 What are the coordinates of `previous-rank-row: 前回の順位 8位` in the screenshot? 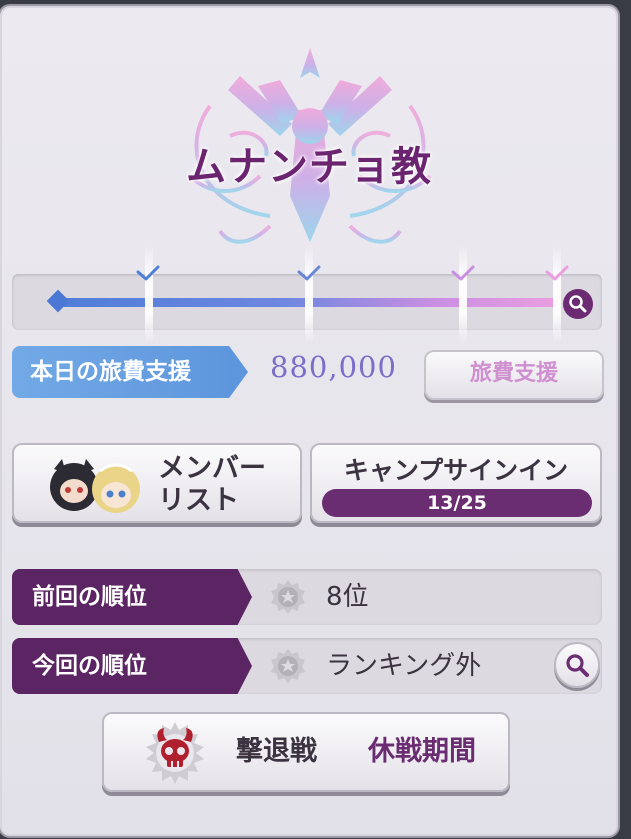 It's located at (307, 597).